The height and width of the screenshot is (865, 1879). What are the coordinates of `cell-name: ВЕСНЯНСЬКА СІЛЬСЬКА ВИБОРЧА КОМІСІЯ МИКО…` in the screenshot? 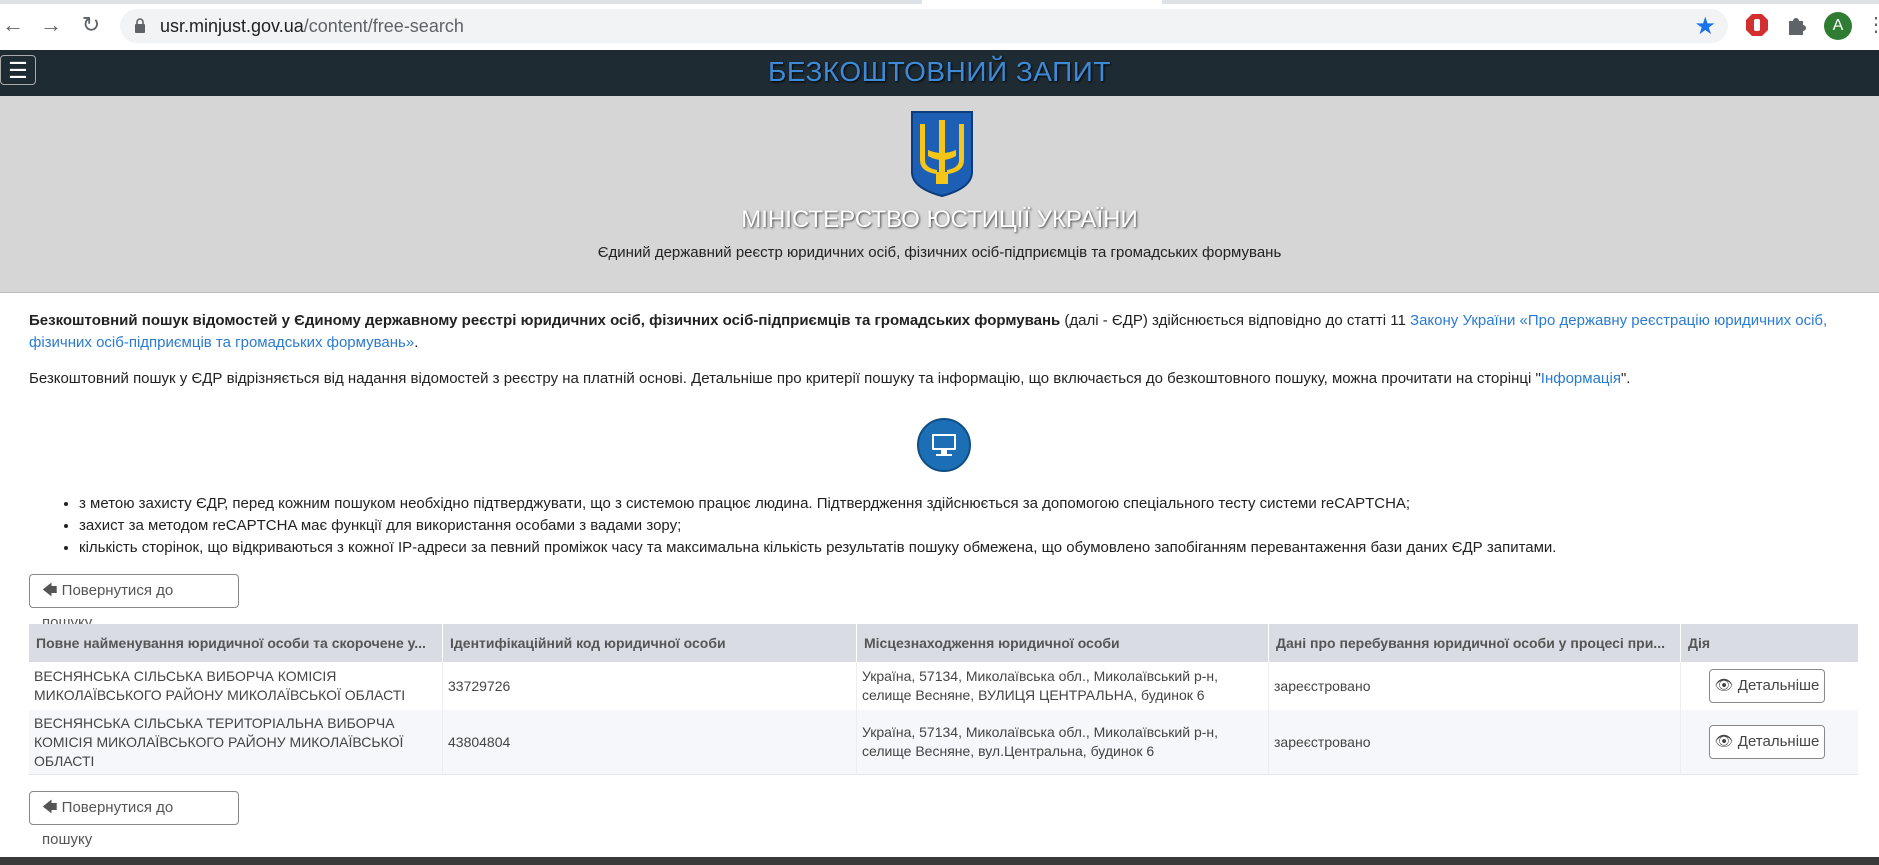 It's located at (236, 686).